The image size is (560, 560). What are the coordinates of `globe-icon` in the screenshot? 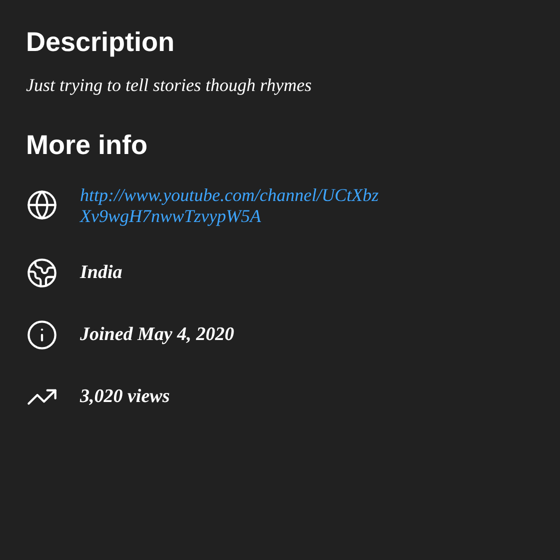 It's located at (42, 205).